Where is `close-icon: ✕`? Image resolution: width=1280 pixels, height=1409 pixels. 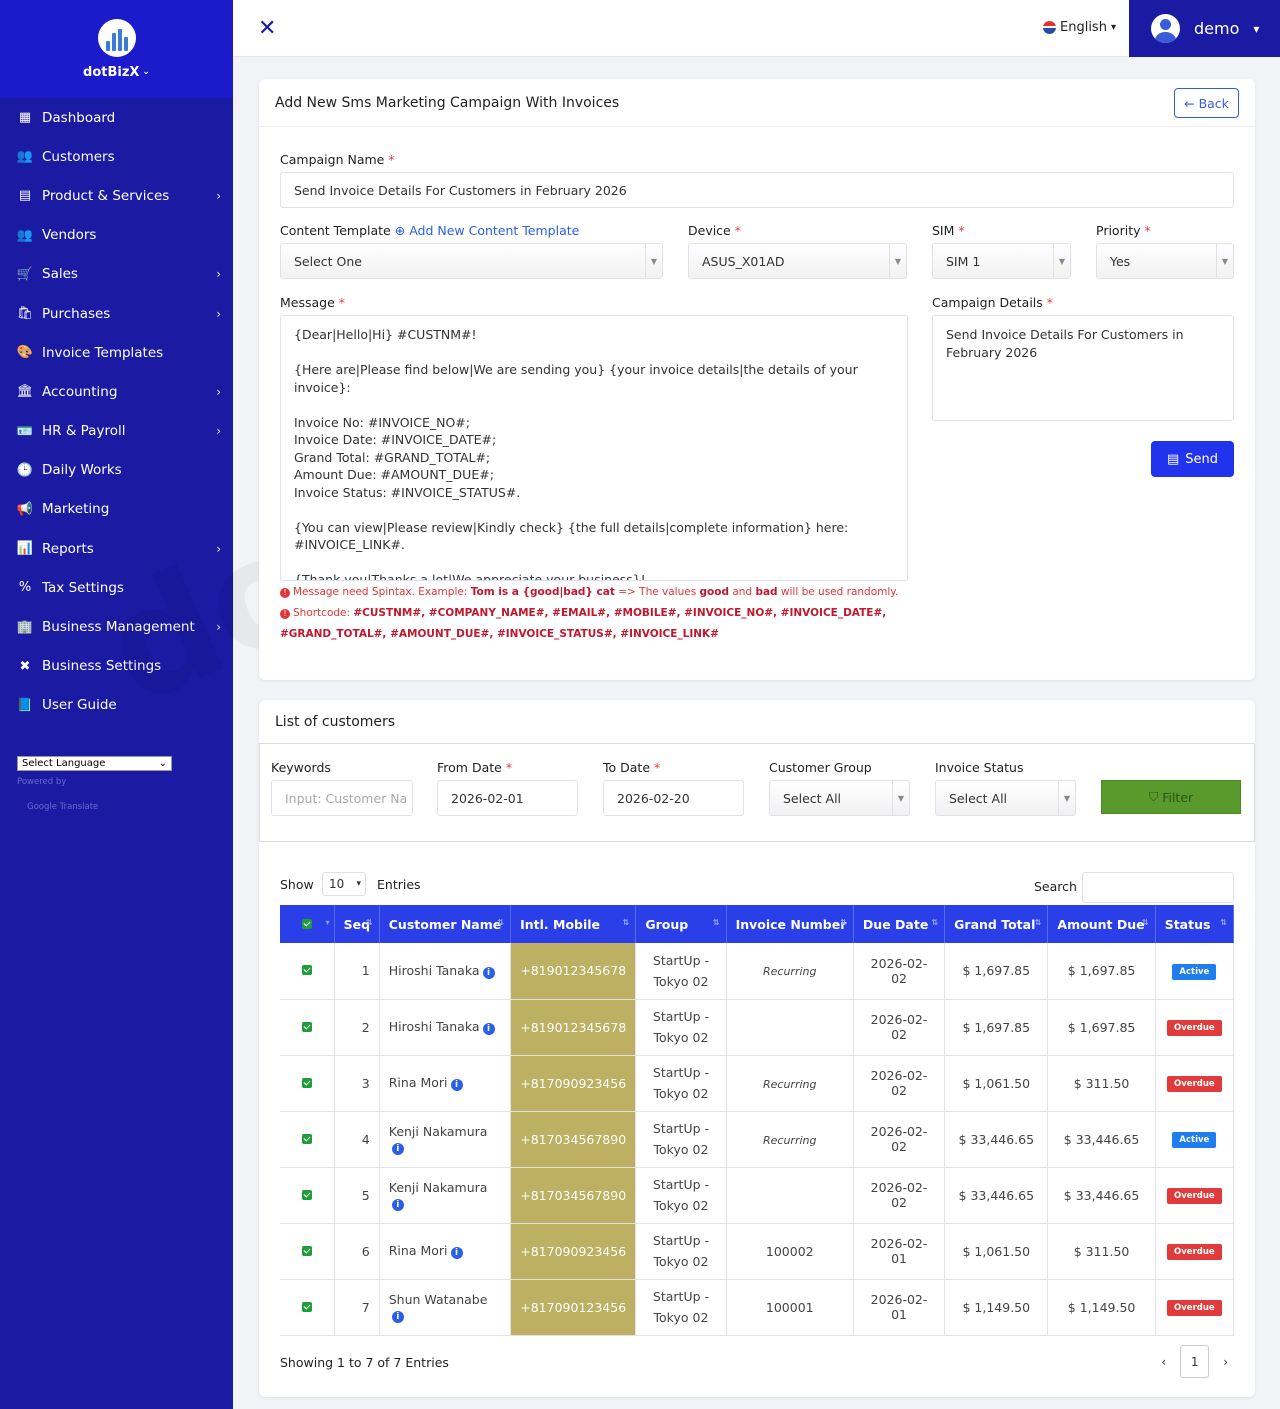
close-icon: ✕ is located at coordinates (267, 28).